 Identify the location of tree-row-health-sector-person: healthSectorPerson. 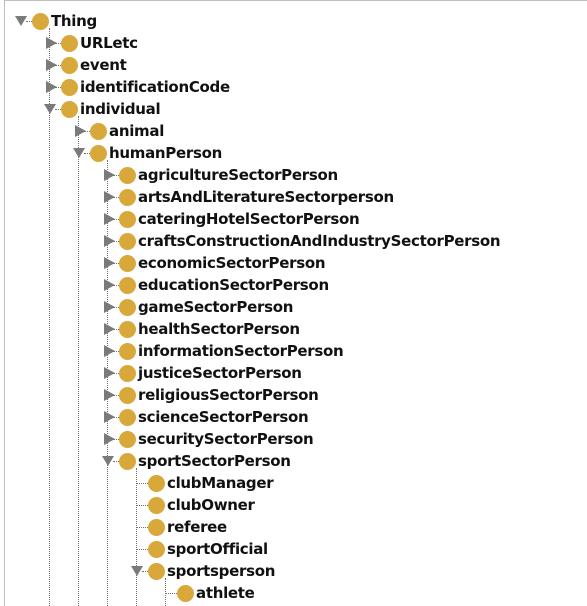
(200, 329).